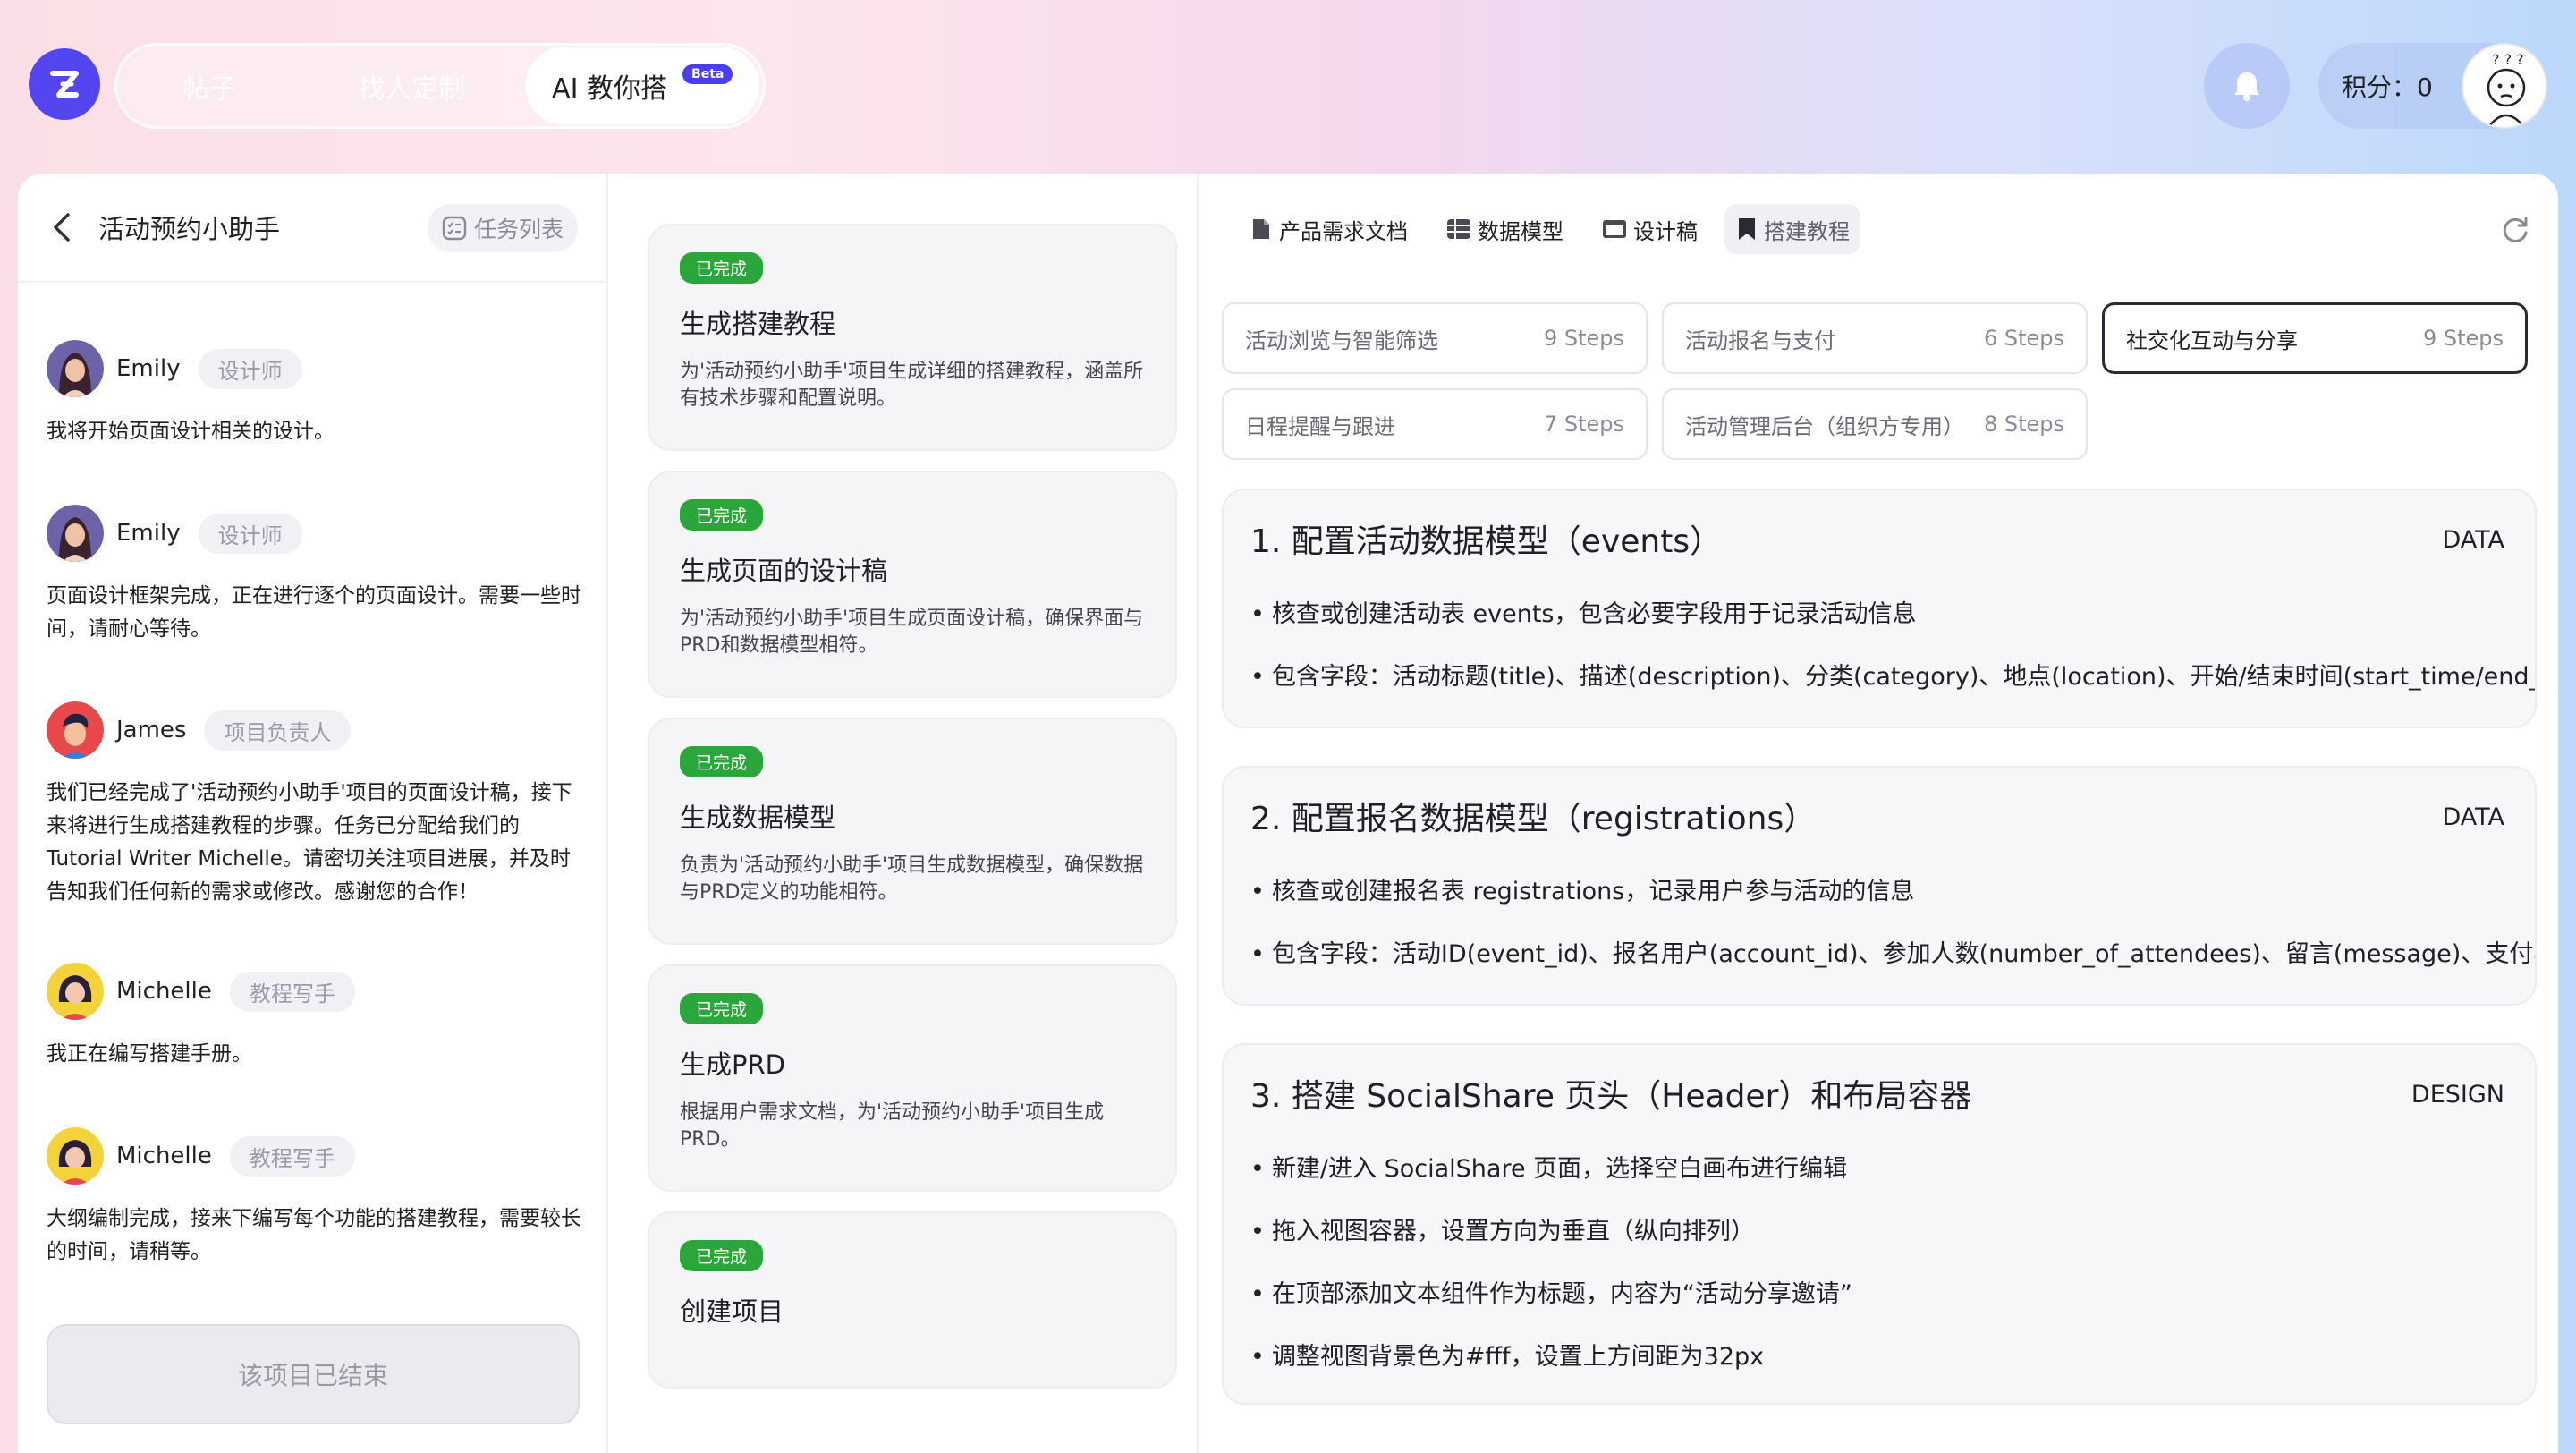  What do you see at coordinates (912, 385) in the screenshot?
I see `step-description: 为'活动预约小助手'项目生成详细的搭建教程，涵盖所有技术步骤和配置说明。` at bounding box center [912, 385].